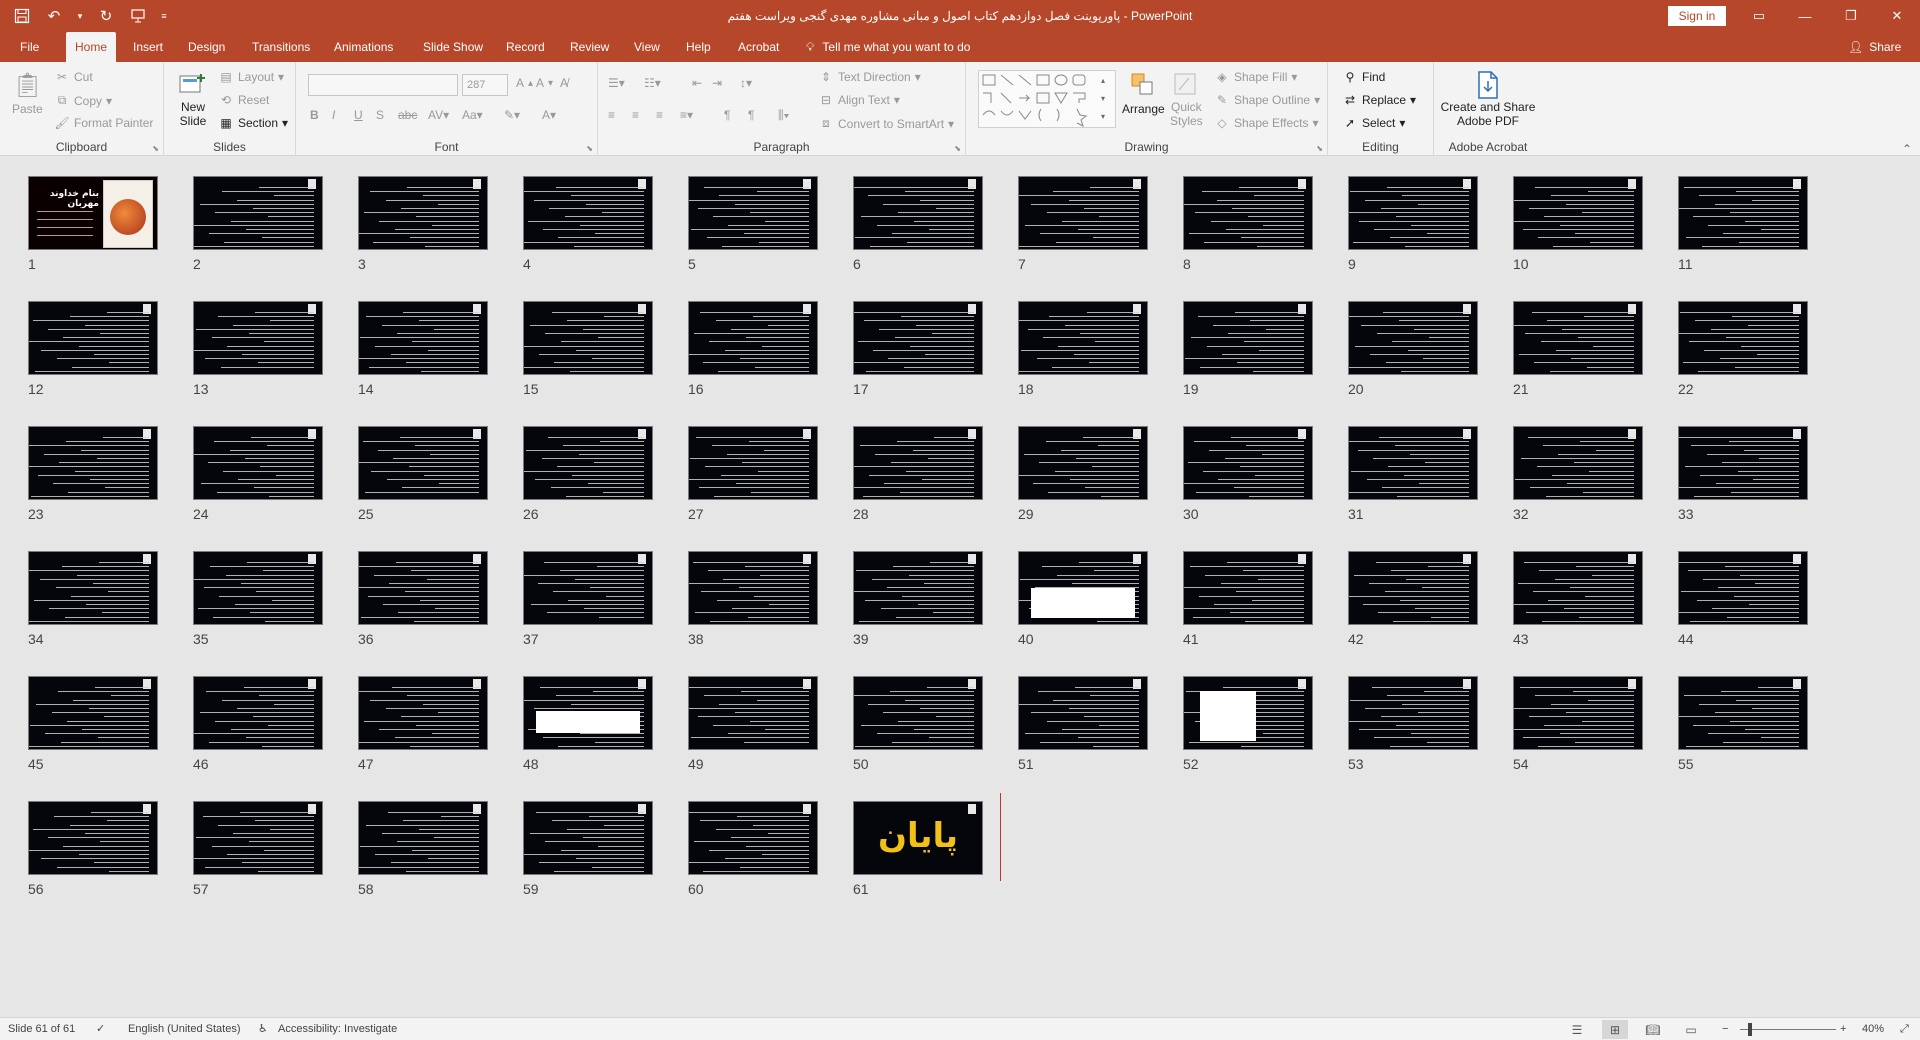 The width and height of the screenshot is (1920, 1040). Describe the element at coordinates (525, 47) in the screenshot. I see `tab-record: Record` at that location.